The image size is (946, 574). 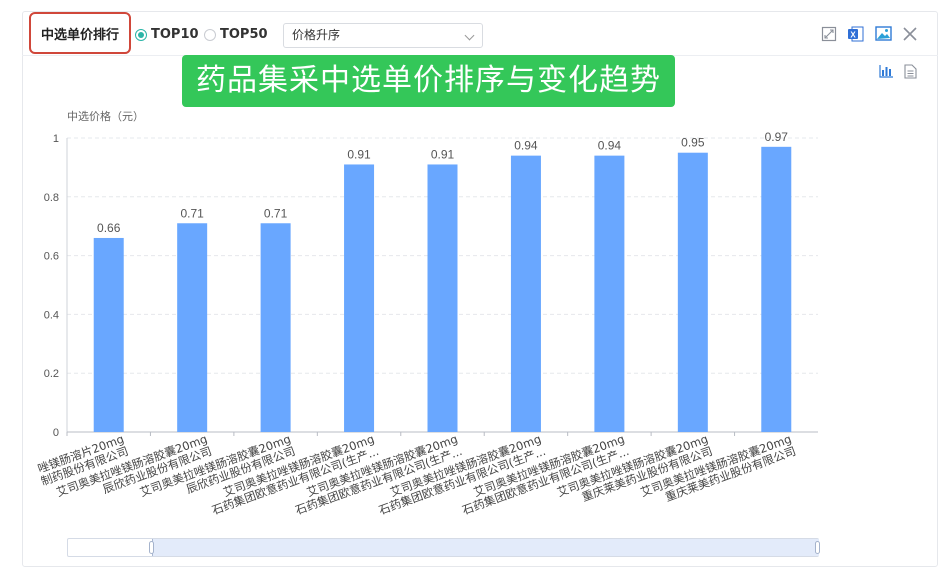 I want to click on data-zoom-slider, so click(x=443, y=547).